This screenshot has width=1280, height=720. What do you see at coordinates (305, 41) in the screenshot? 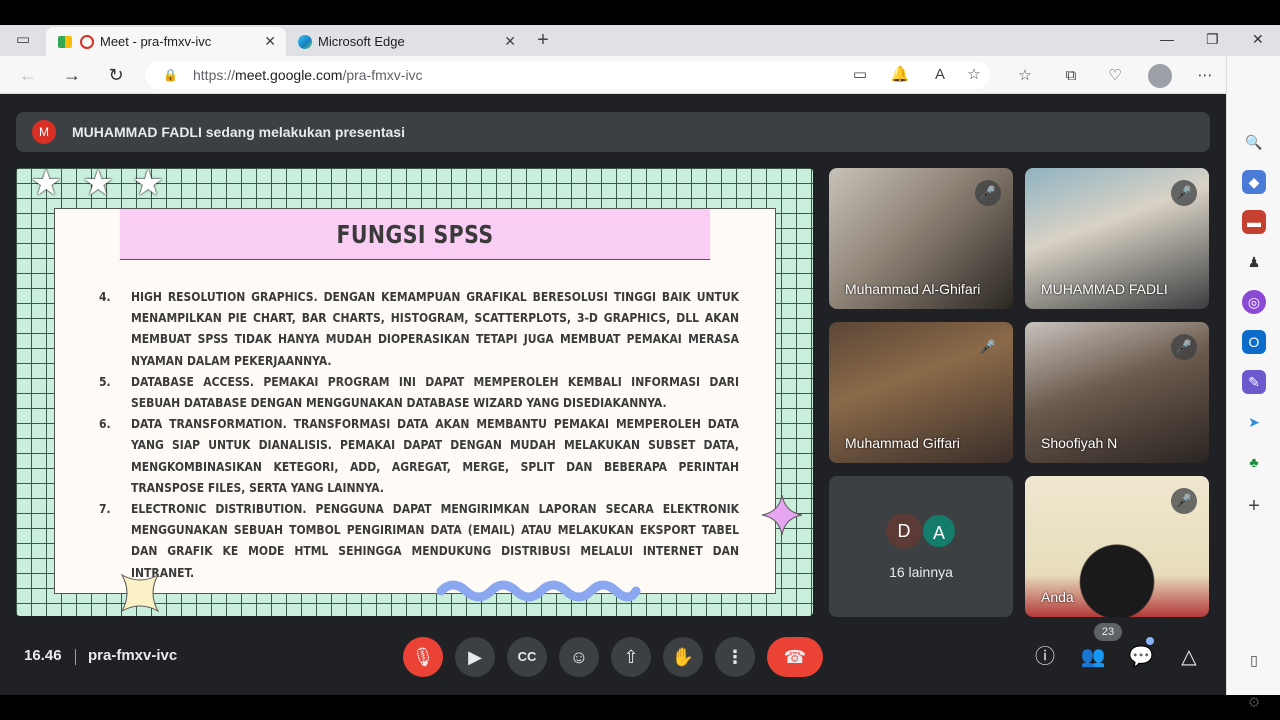
I see `edge-logo-icon` at bounding box center [305, 41].